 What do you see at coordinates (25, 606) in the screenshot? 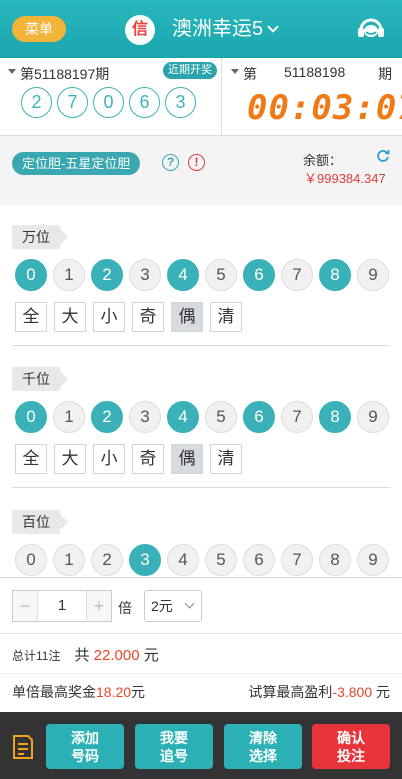
I see `decrease-button: −` at bounding box center [25, 606].